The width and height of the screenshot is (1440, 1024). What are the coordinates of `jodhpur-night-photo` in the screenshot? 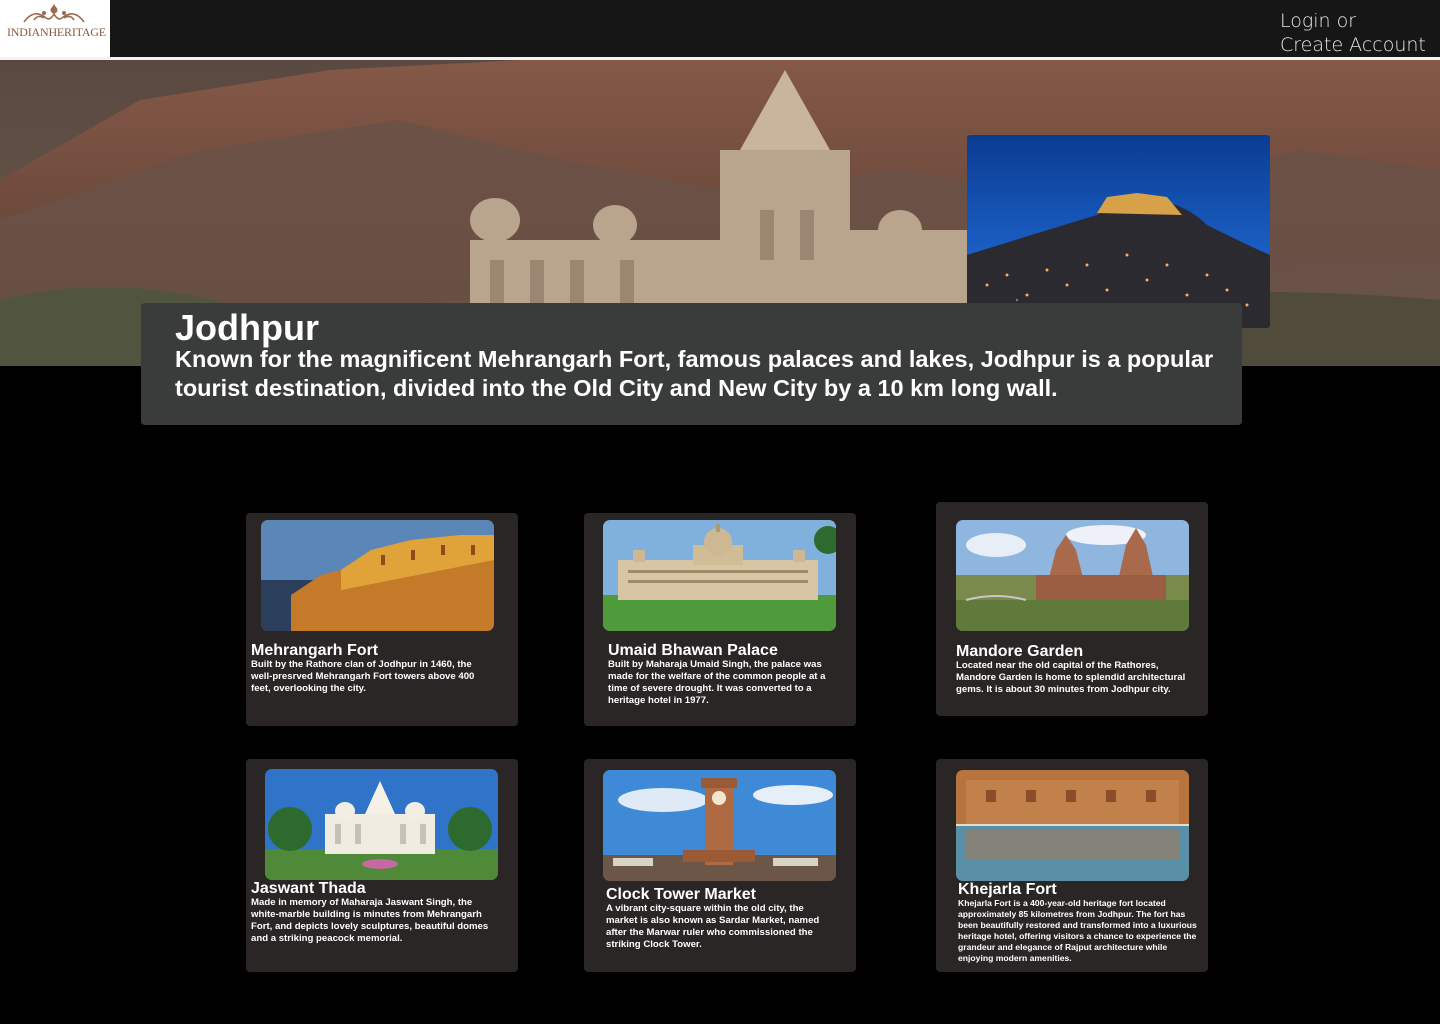 It's located at (1118, 231).